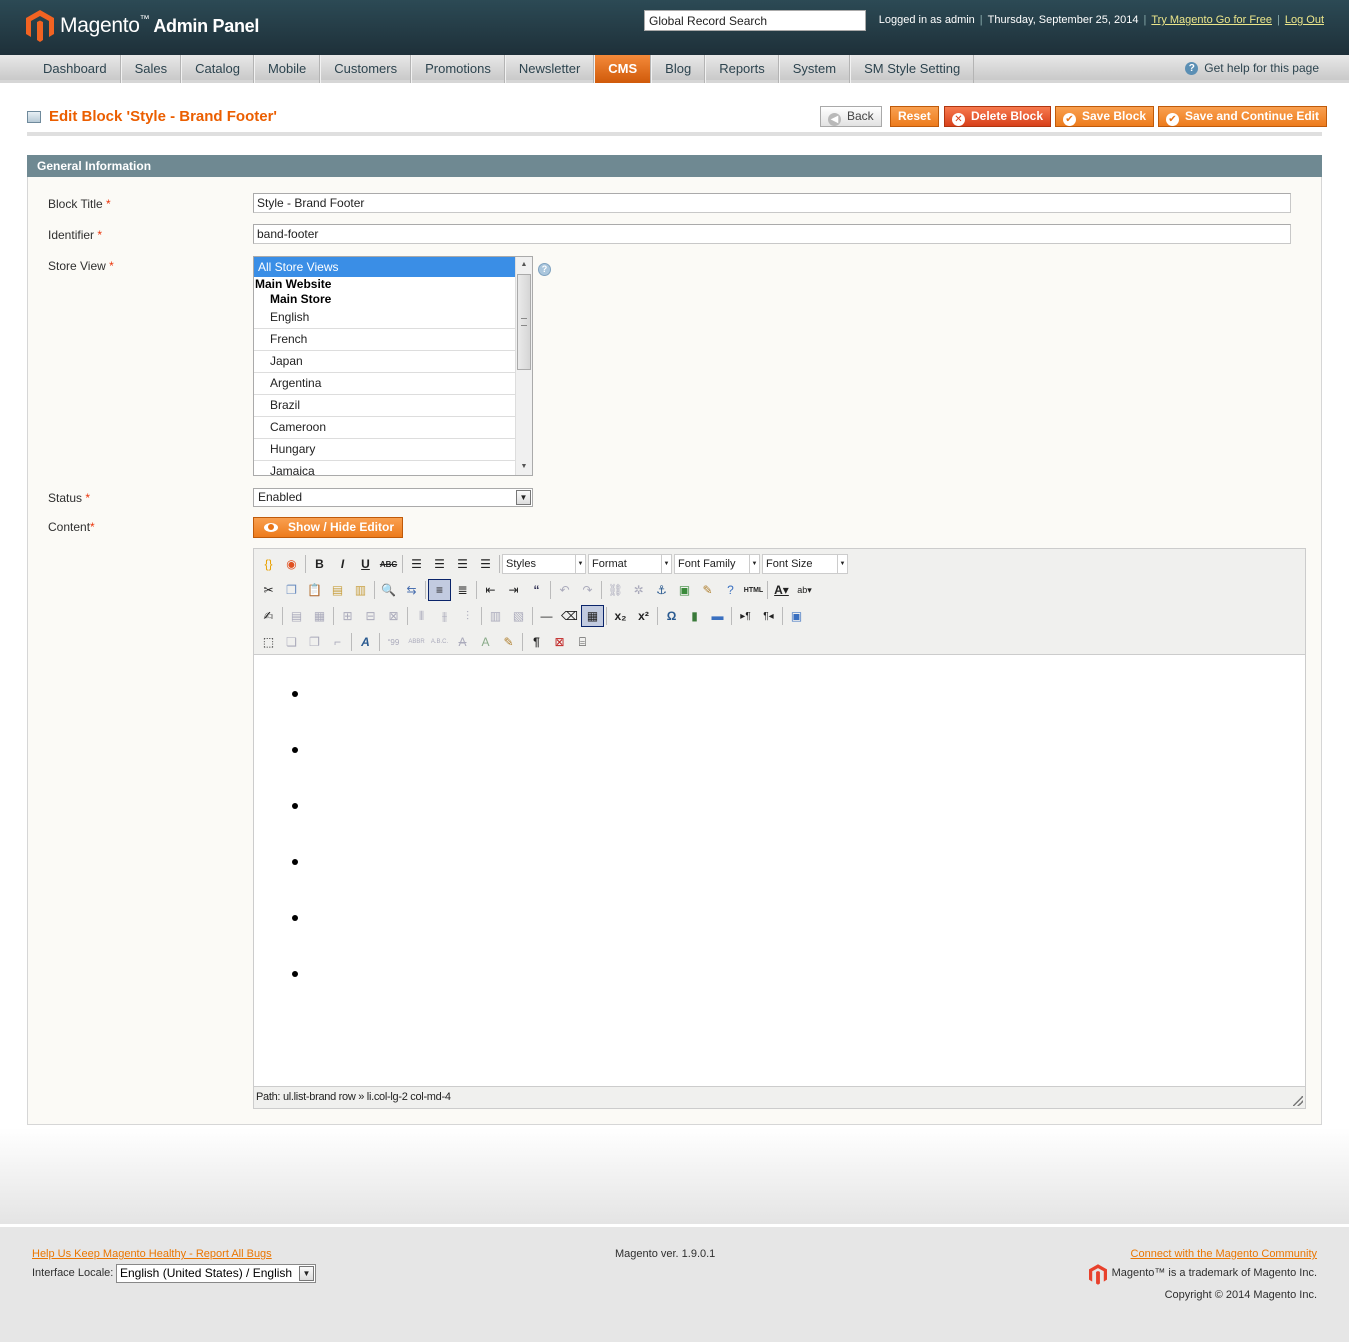  Describe the element at coordinates (671, 616) in the screenshot. I see `special-char-icon: Ω` at that location.